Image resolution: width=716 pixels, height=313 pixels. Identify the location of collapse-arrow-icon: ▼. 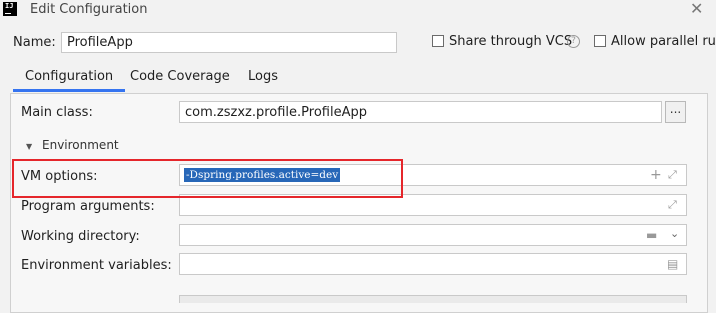
(29, 146).